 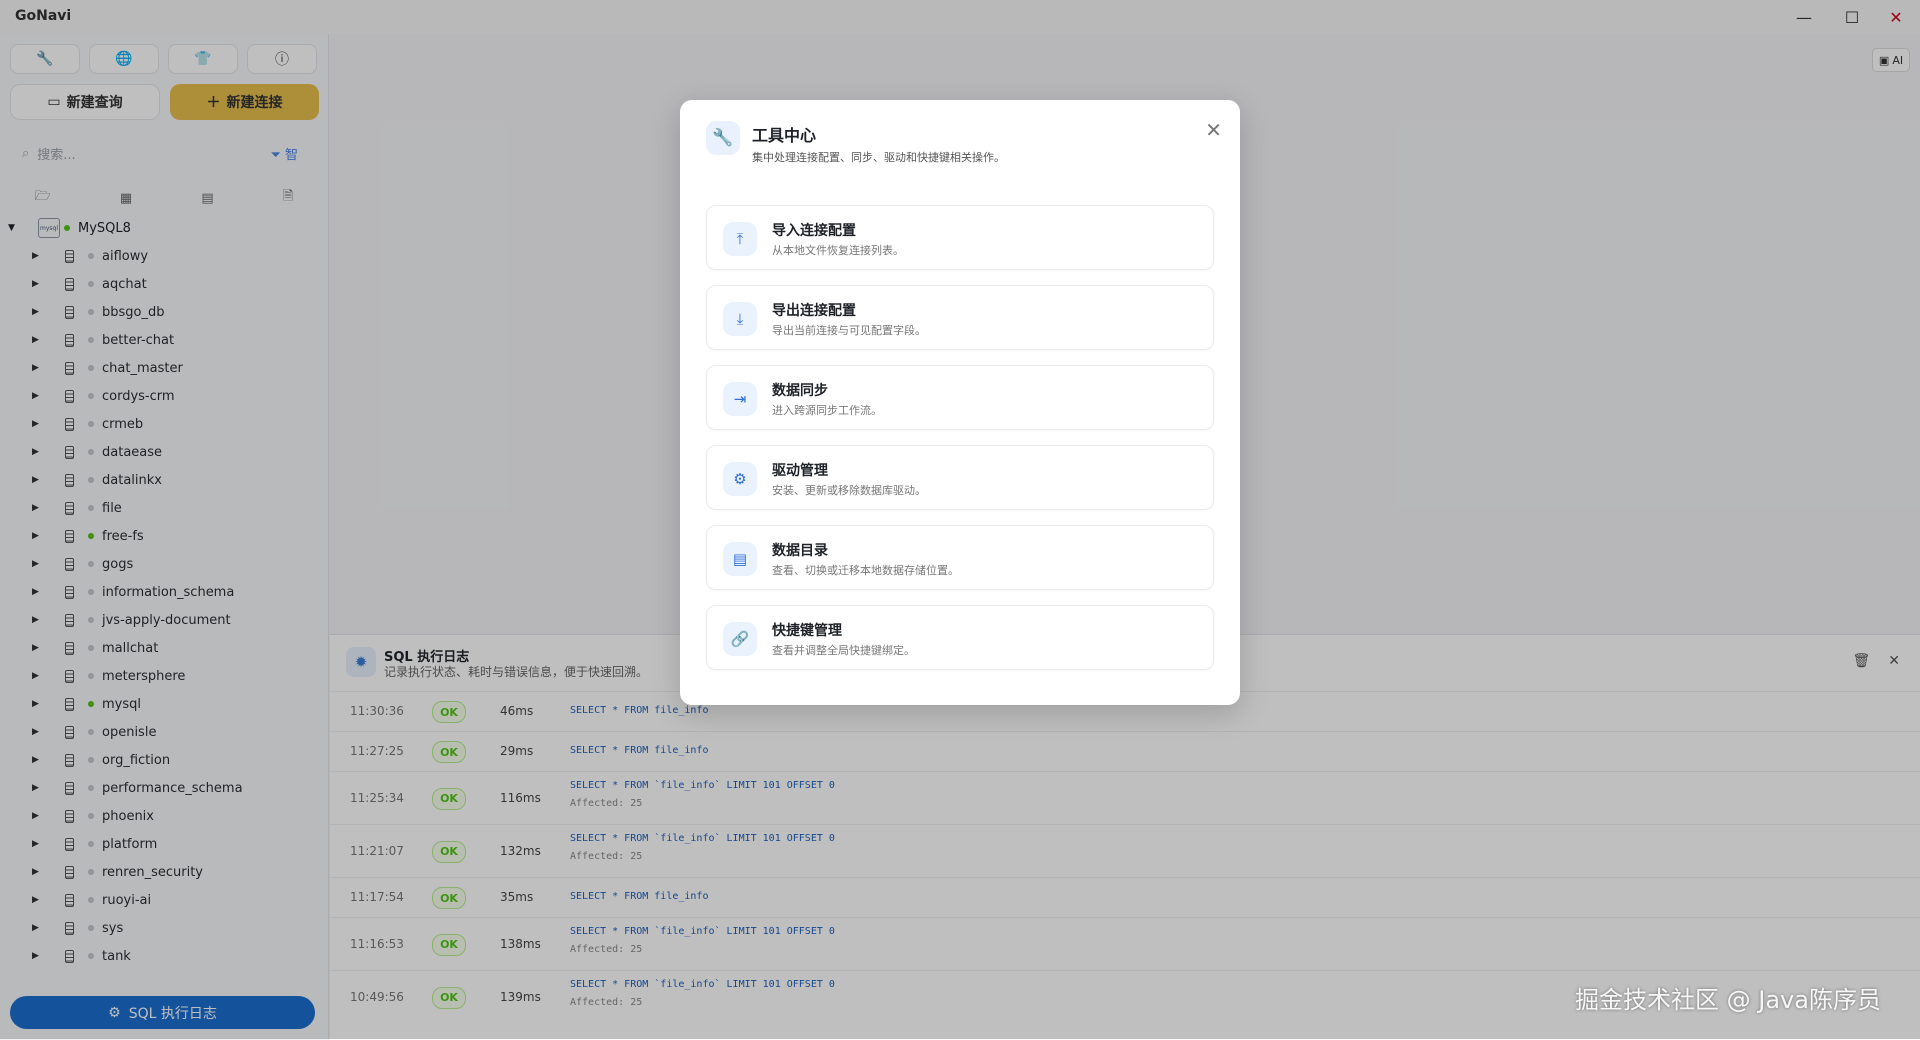 I want to click on tool-card-desc: 查看并调整全局快捷键绑定。, so click(x=843, y=650).